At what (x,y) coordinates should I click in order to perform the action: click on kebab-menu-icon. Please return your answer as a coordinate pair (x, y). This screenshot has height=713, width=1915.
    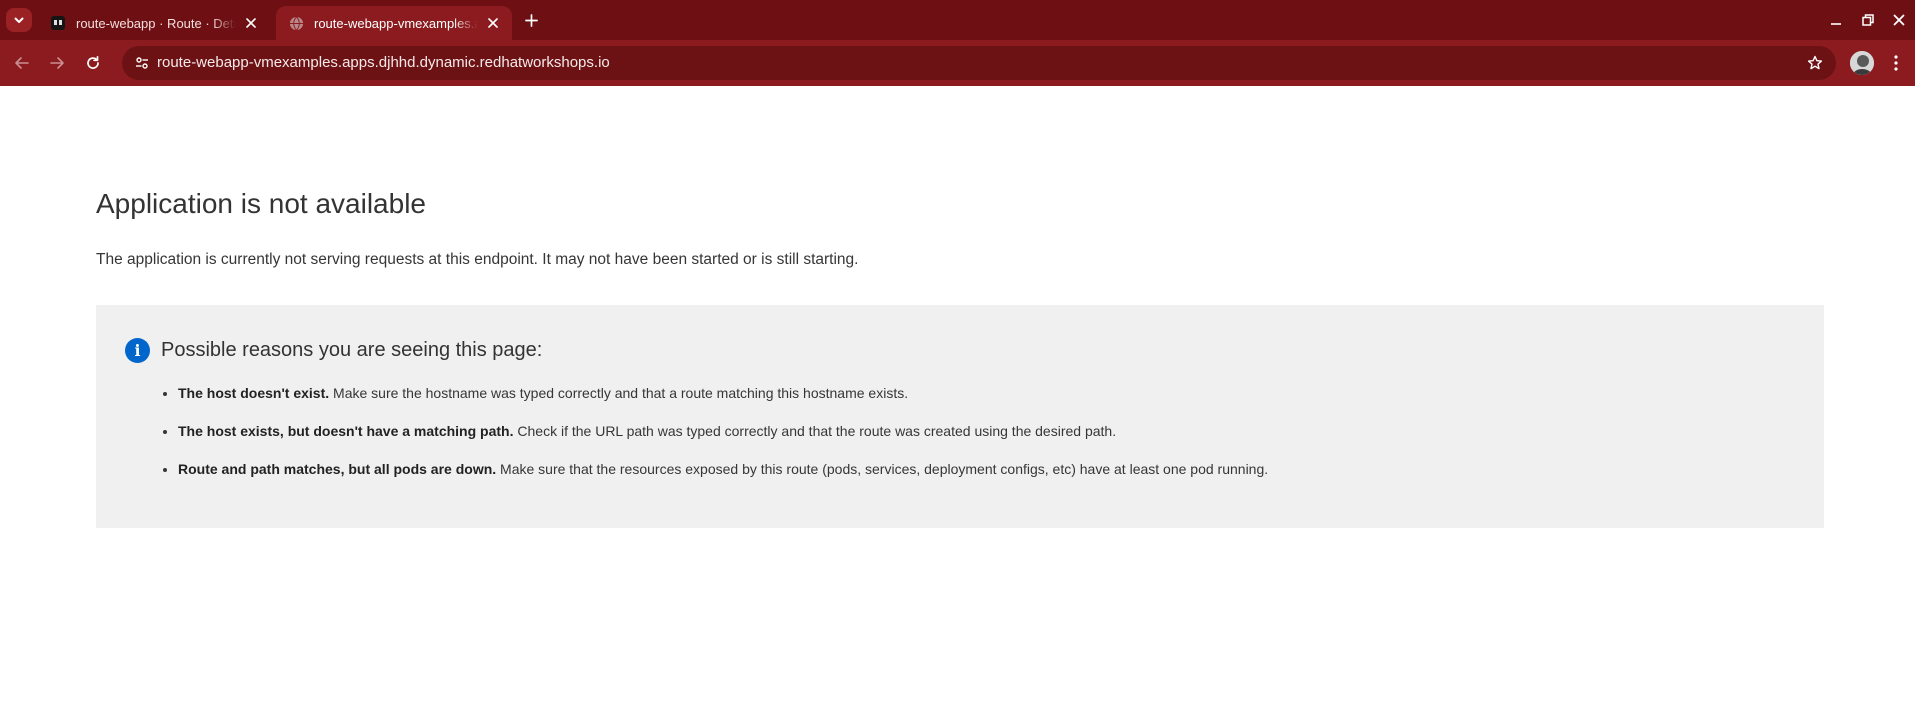
    Looking at the image, I should click on (1896, 63).